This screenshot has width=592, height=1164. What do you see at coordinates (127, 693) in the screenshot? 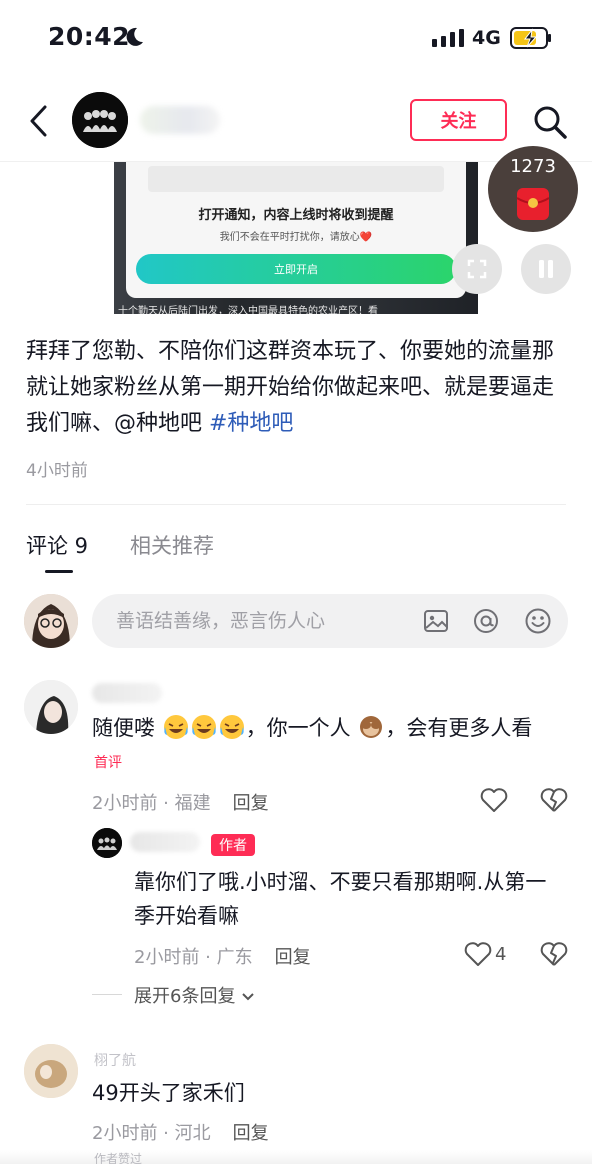
I see `commenter-name-blurred` at bounding box center [127, 693].